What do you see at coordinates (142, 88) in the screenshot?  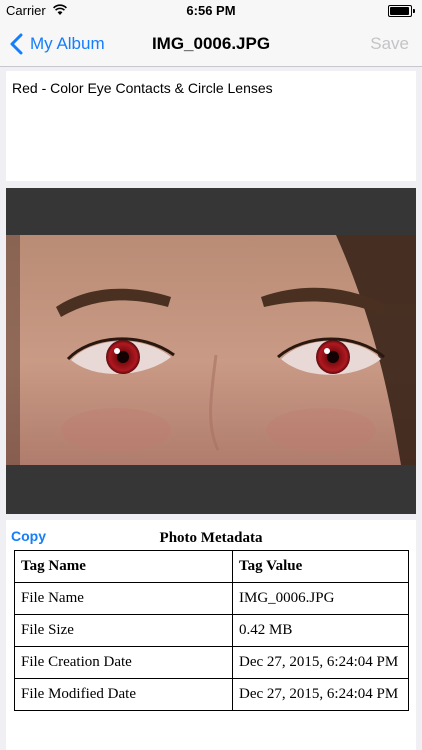 I see `caption-text: Red - Color Eye Contacts & Circle Lenses` at bounding box center [142, 88].